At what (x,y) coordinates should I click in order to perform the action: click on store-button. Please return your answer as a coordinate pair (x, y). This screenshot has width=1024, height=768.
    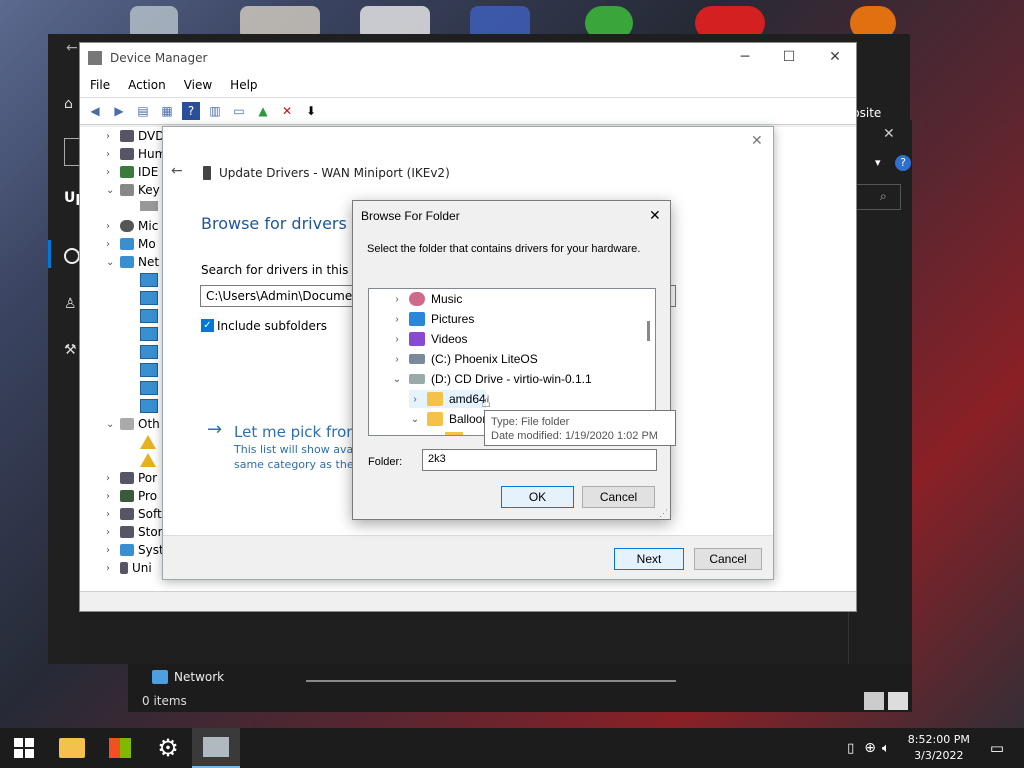
    Looking at the image, I should click on (120, 748).